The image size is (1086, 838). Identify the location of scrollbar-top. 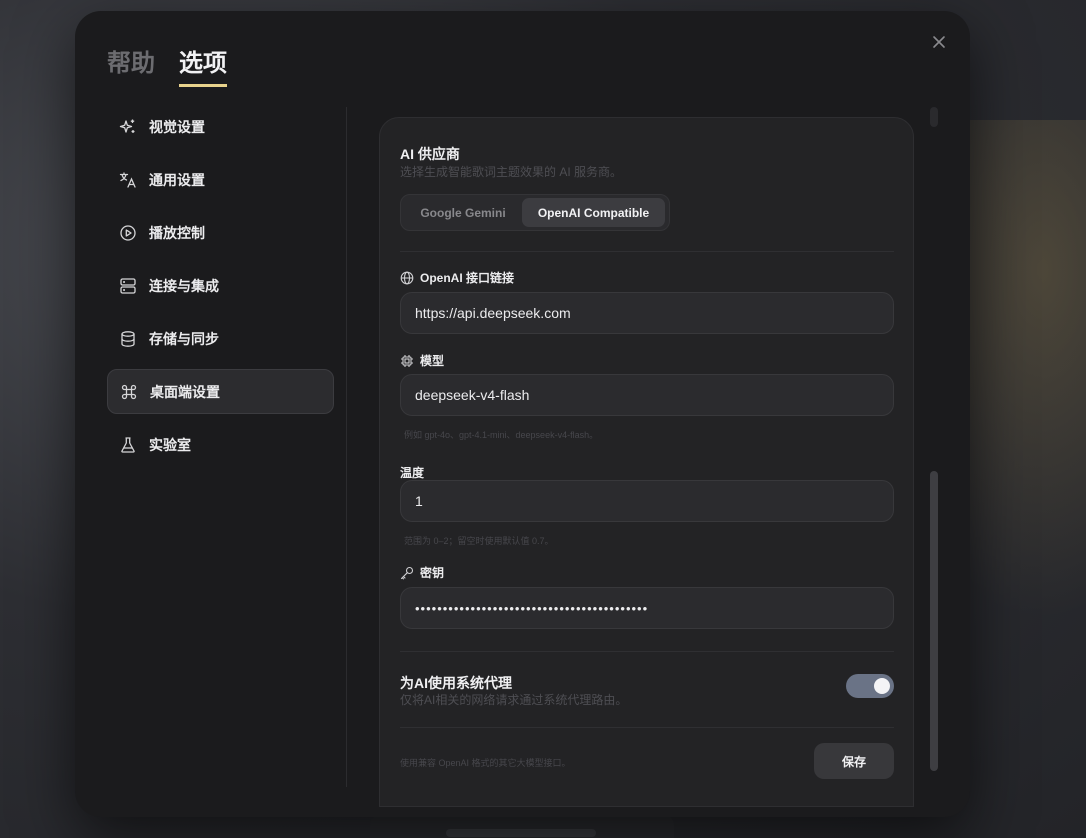
(934, 117).